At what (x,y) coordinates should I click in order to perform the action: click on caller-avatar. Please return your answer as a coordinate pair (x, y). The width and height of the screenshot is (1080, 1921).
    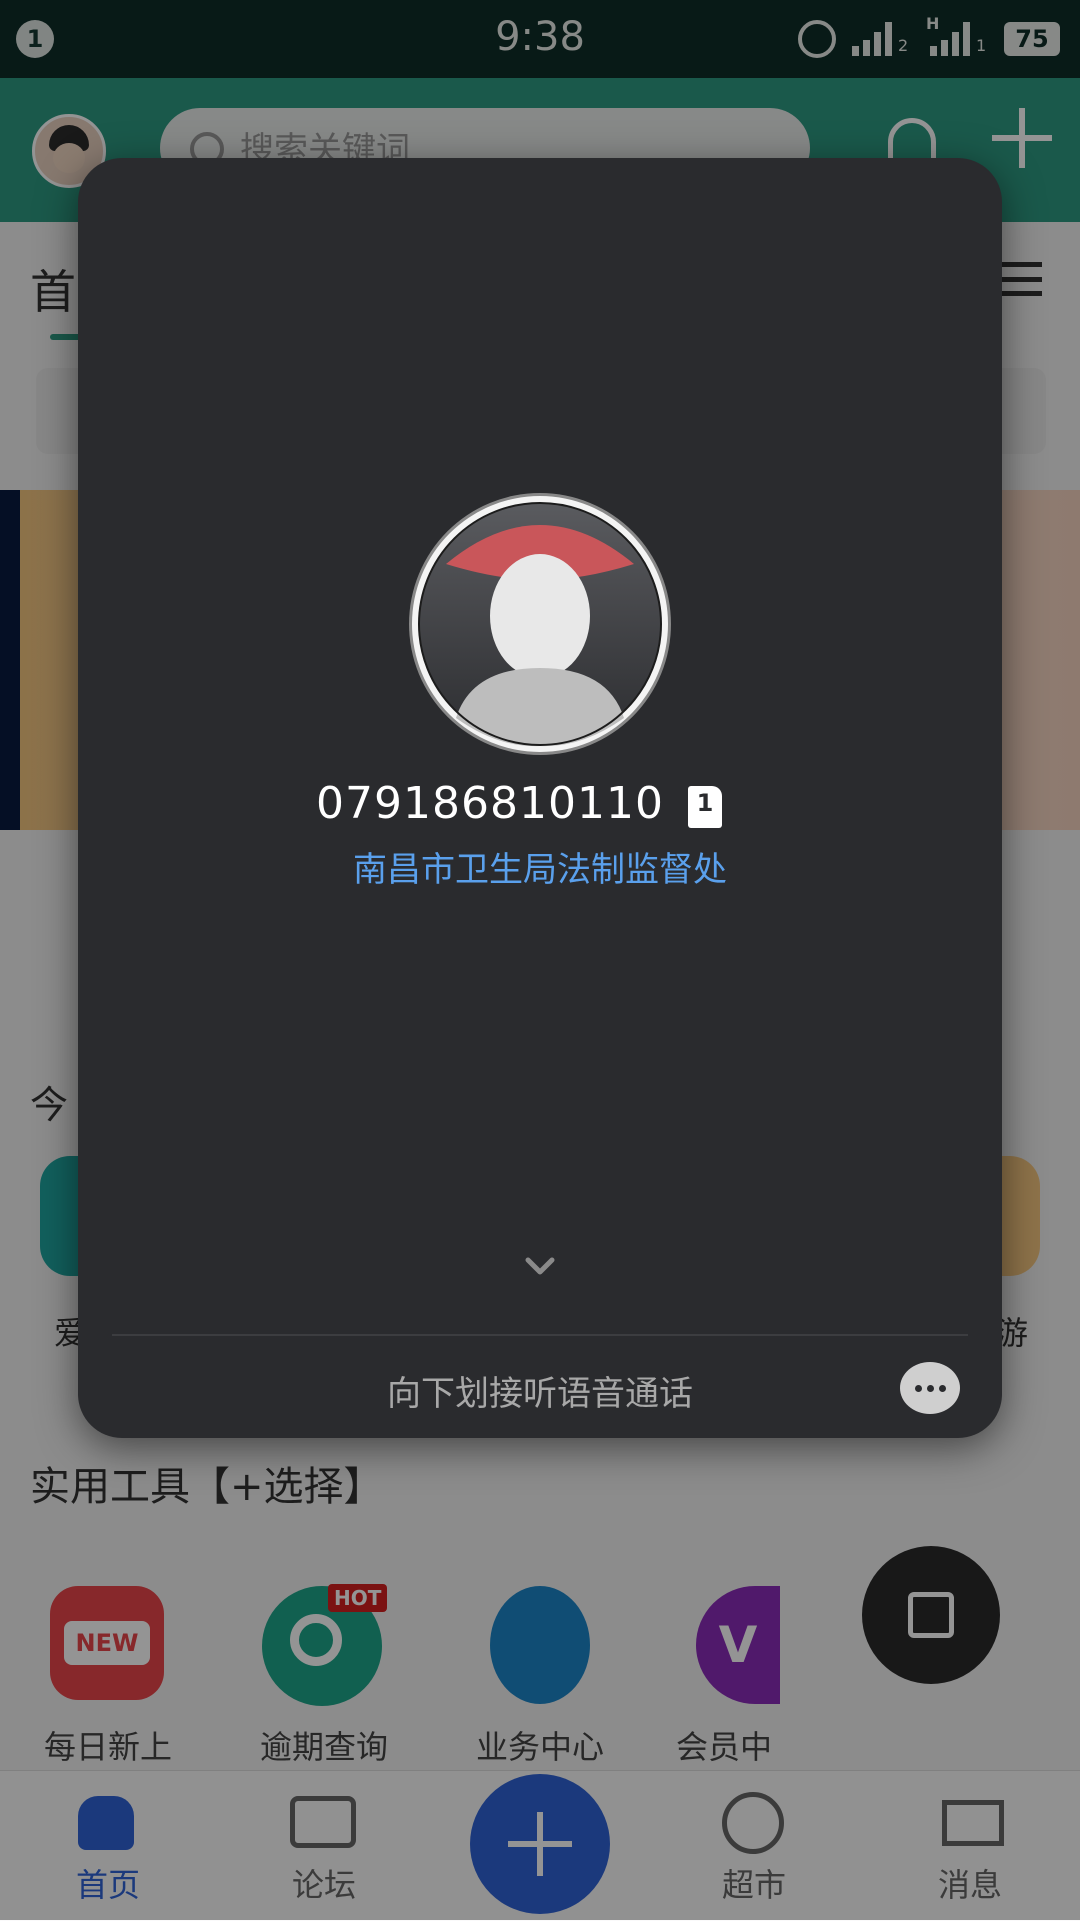
    Looking at the image, I should click on (540, 624).